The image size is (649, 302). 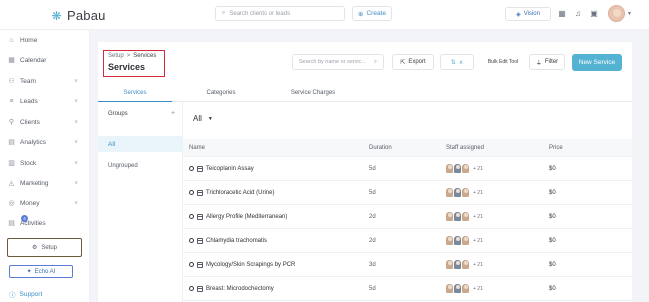 I want to click on sidebar-item-calendar: ▦ Calendar, so click(x=45, y=60).